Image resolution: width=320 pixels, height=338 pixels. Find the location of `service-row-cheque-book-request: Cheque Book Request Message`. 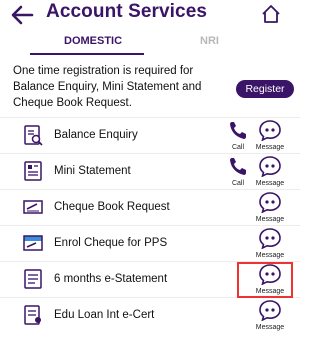

service-row-cheque-book-request: Cheque Book Request Message is located at coordinates (150, 207).